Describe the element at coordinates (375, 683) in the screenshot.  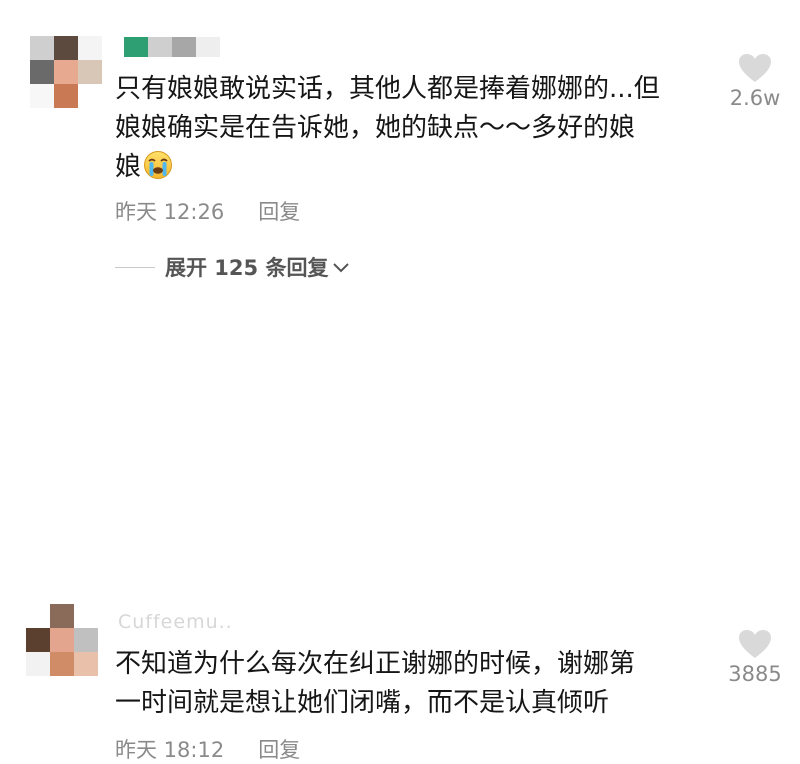
I see `comment-text: 不知道为什么每次在纠正谢娜的时候，谢娜第 一时间就是想让她们闭嘴，而不是认真倾听` at that location.